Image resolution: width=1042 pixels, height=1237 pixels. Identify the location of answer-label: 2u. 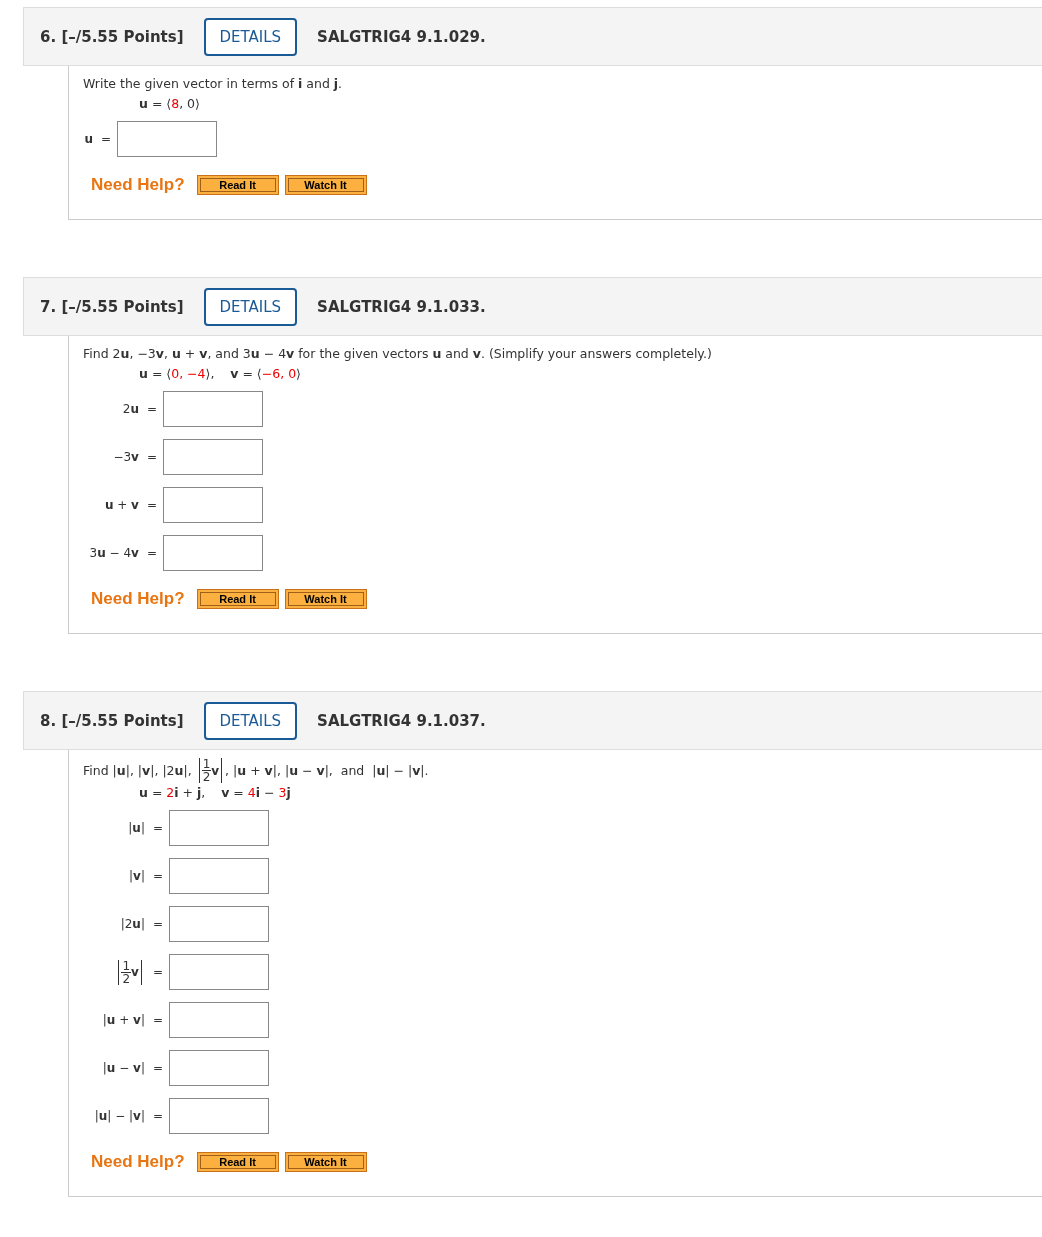
(130, 409).